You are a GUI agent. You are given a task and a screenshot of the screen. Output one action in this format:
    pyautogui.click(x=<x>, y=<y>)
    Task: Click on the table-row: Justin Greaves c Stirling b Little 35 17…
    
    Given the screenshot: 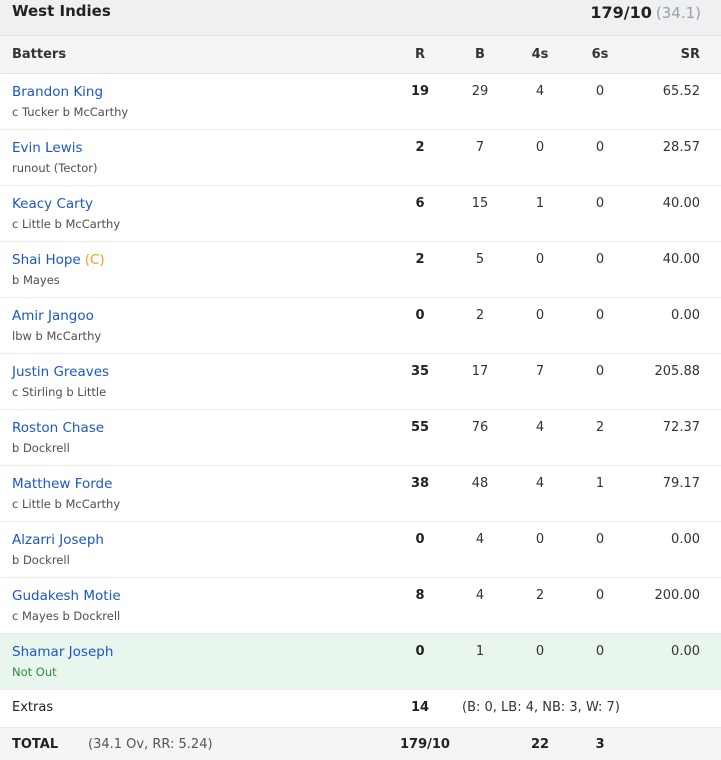 What is the action you would take?
    pyautogui.click(x=360, y=382)
    